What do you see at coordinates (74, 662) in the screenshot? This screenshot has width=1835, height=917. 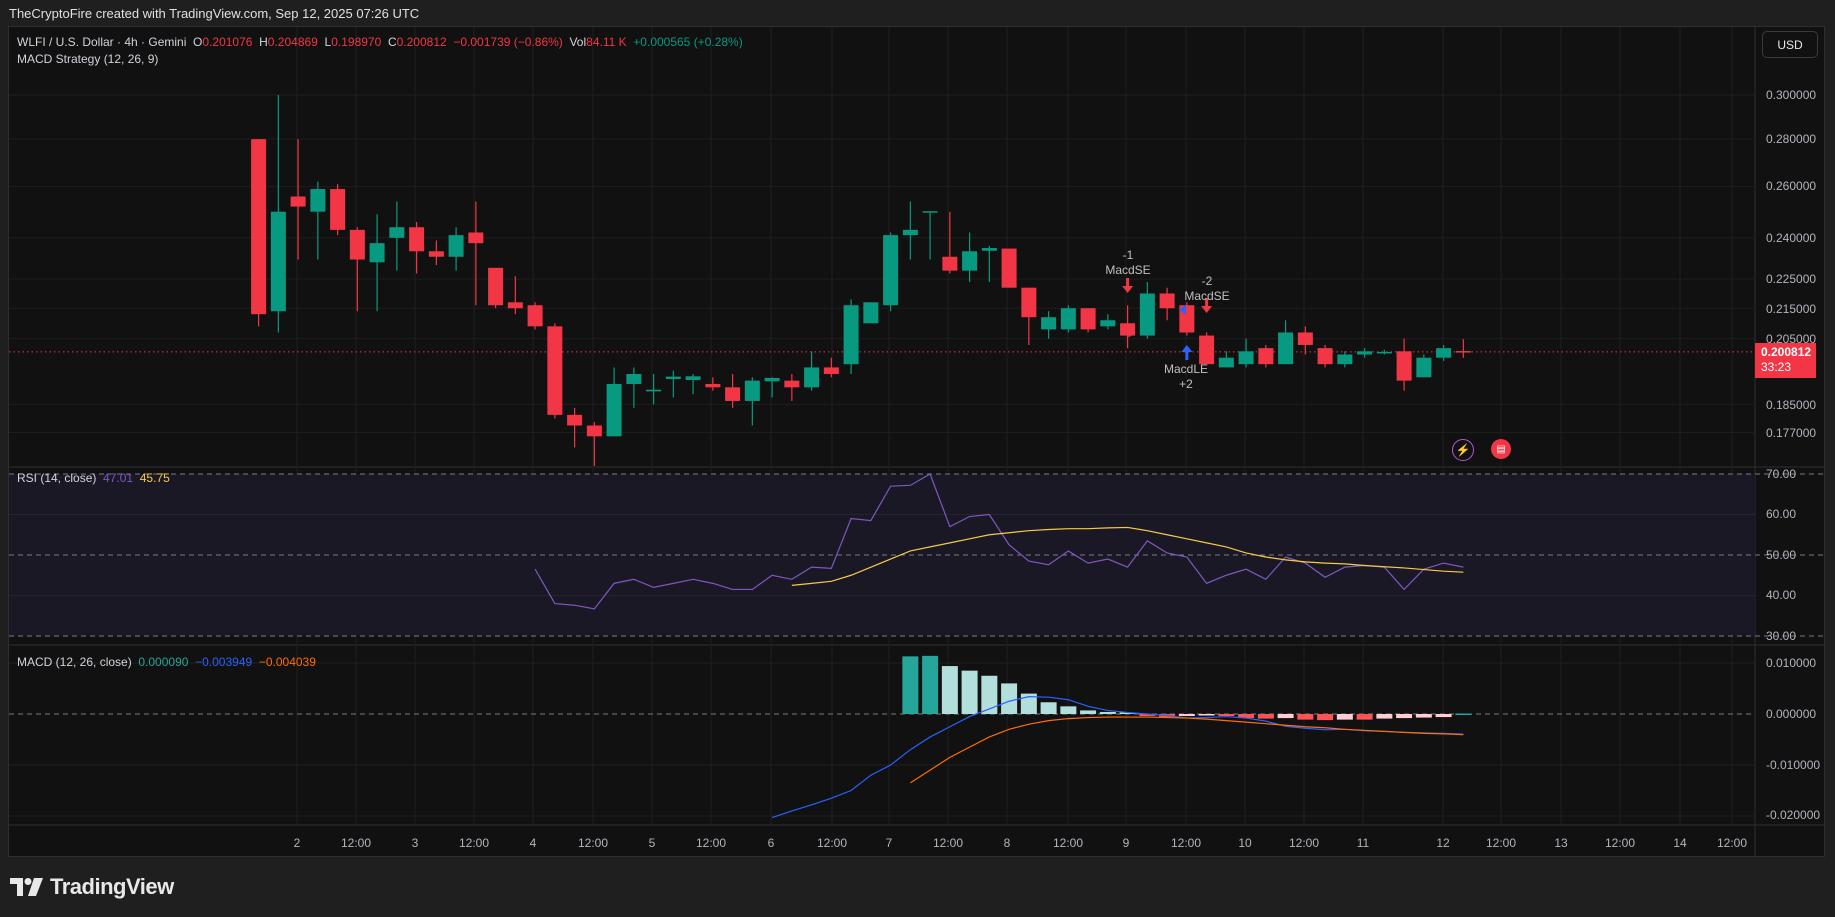 I see `macd-title: MACD (12, 26, close)` at bounding box center [74, 662].